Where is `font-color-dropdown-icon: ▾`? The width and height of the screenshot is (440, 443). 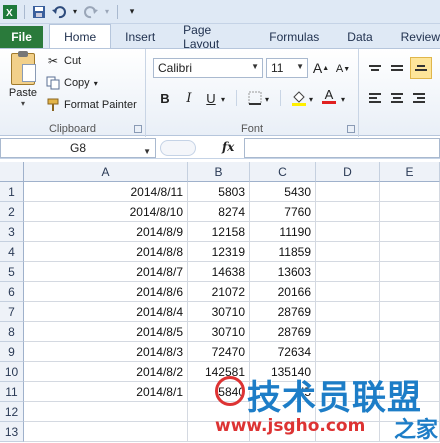
font-color-dropdown-icon: ▾ is located at coordinates (343, 99).